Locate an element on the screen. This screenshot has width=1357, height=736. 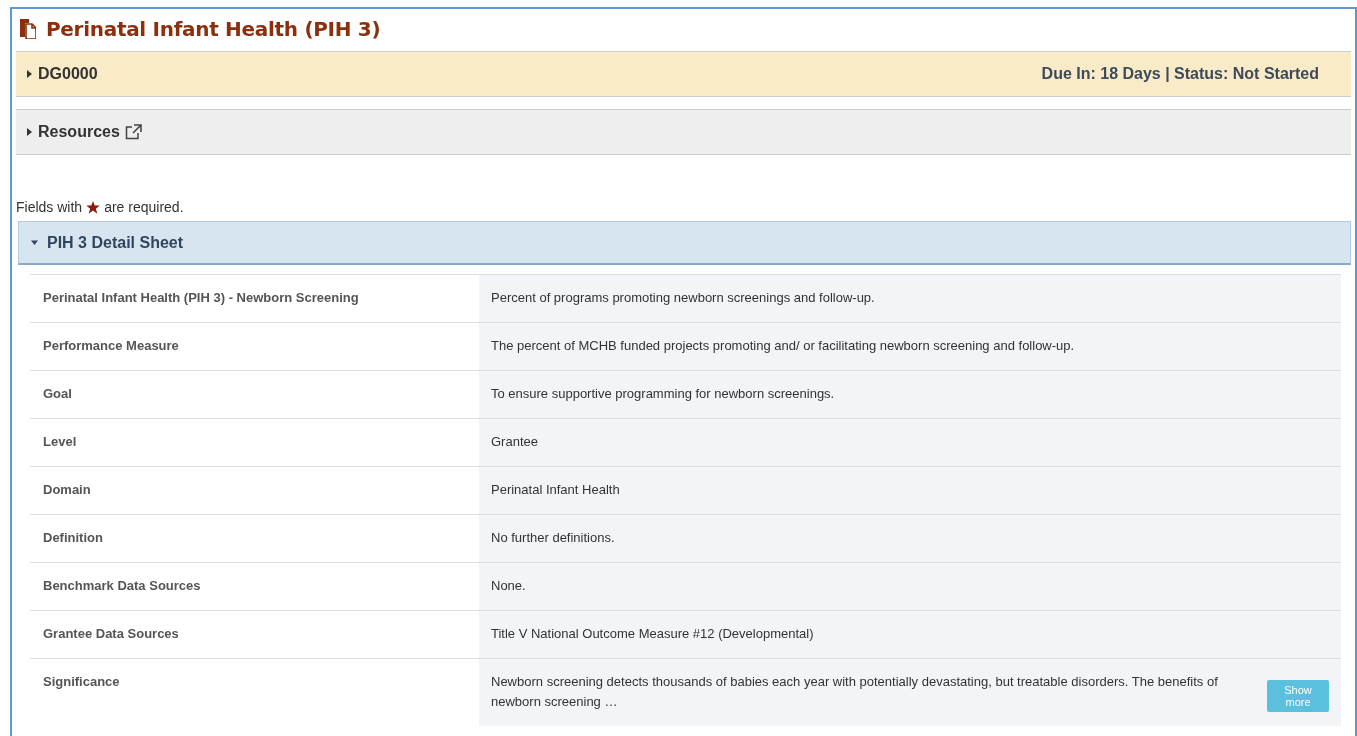
required-note: are required. is located at coordinates (144, 207).